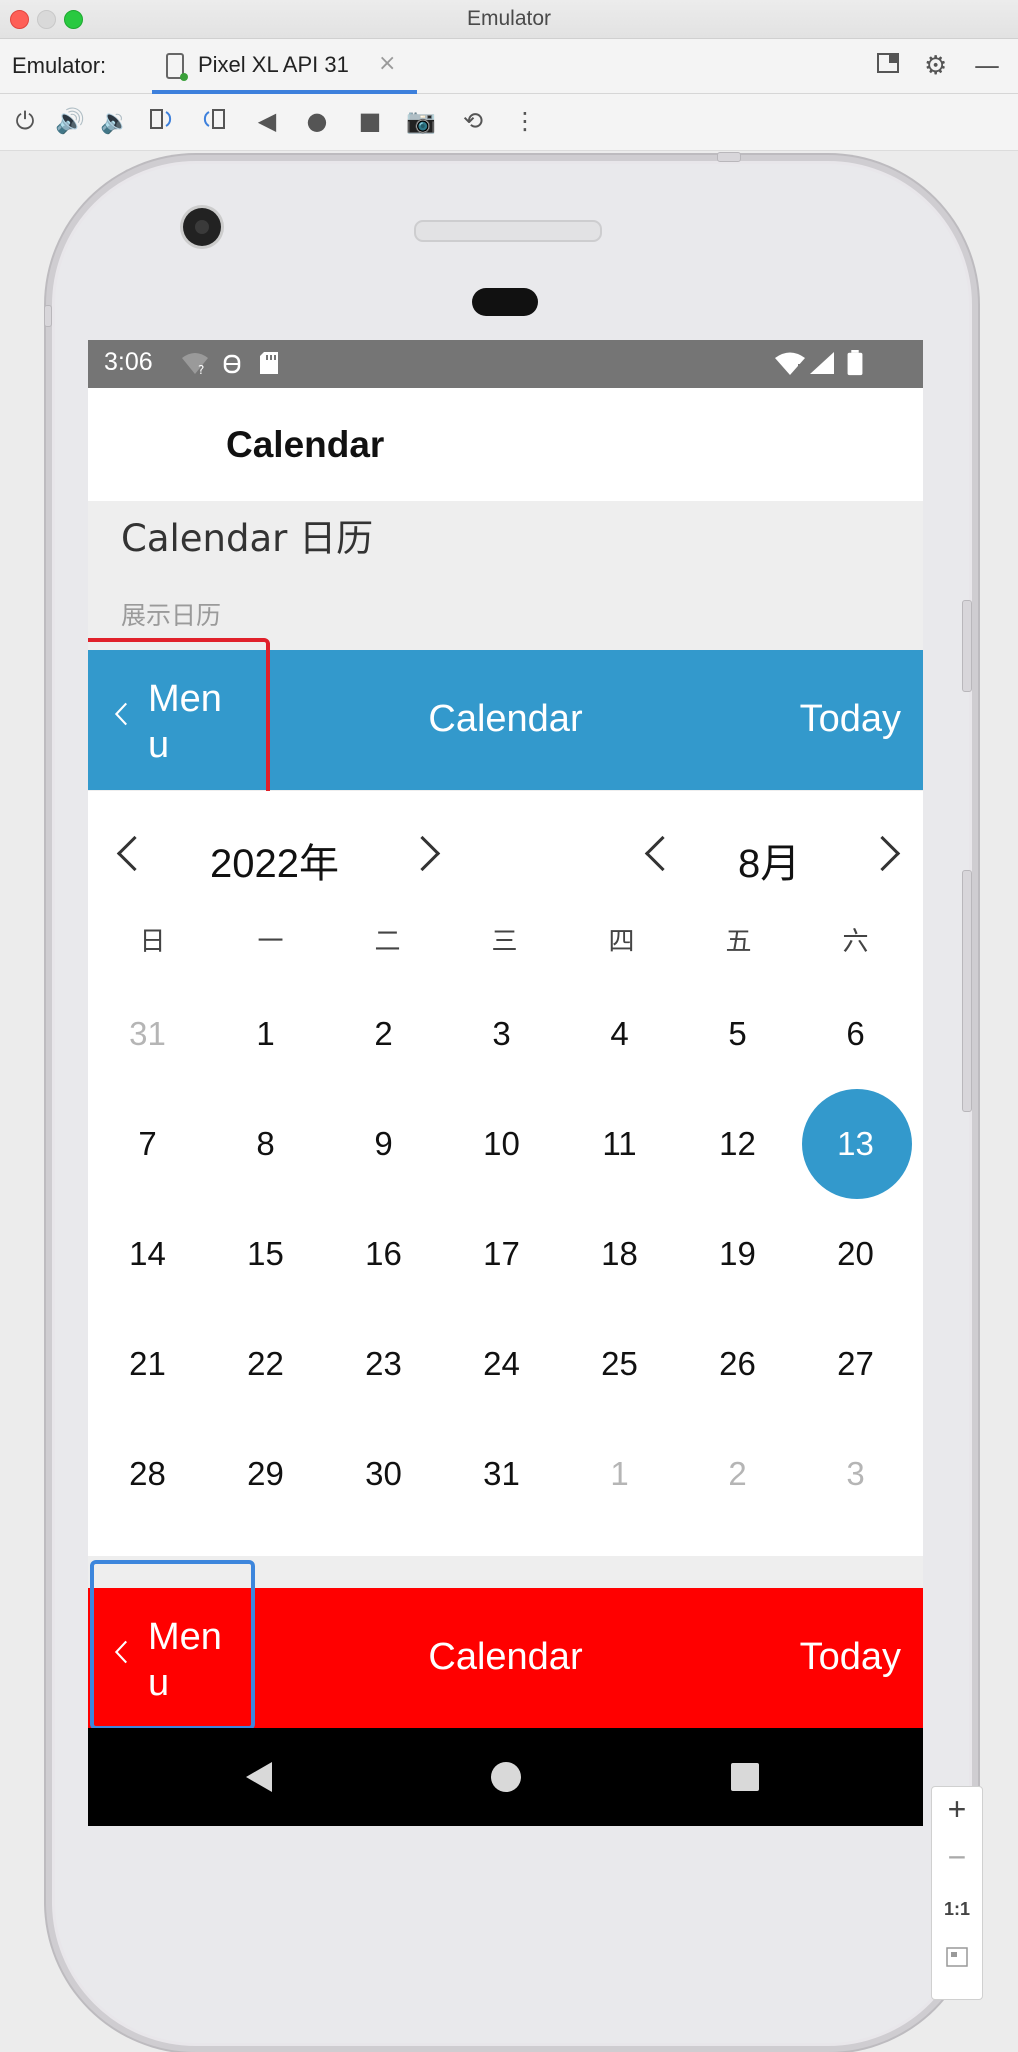  I want to click on day-number: 20, so click(855, 1253).